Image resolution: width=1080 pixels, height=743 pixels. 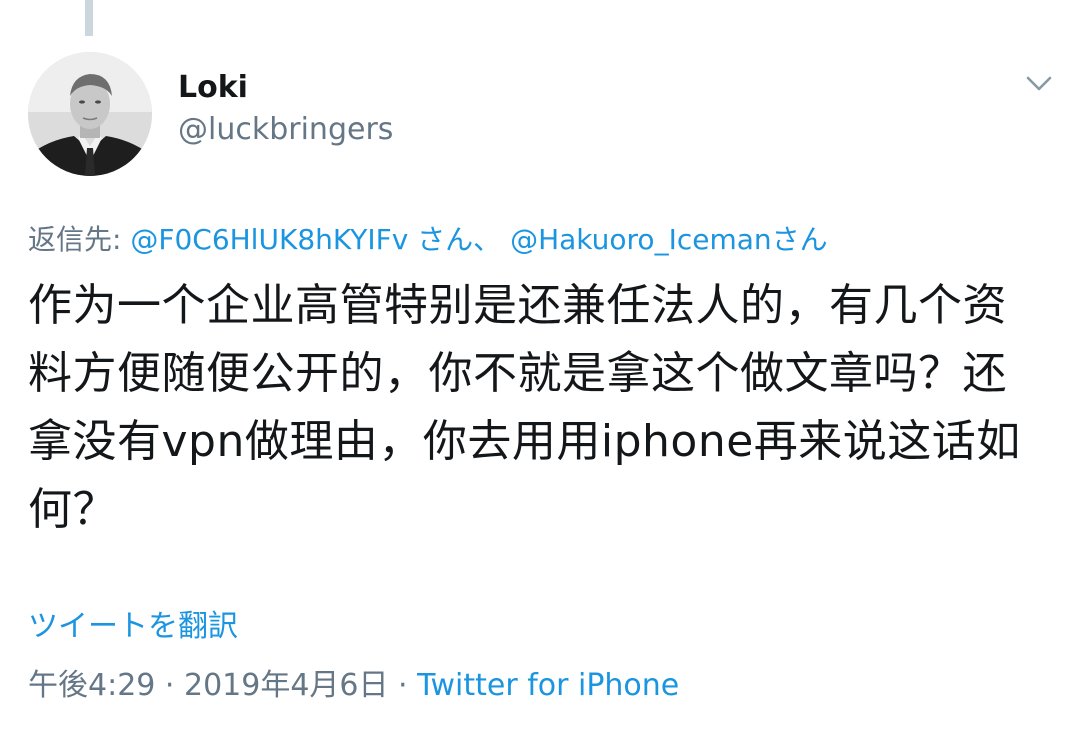 What do you see at coordinates (286, 685) in the screenshot?
I see `tweet-date: 2019年4月6日` at bounding box center [286, 685].